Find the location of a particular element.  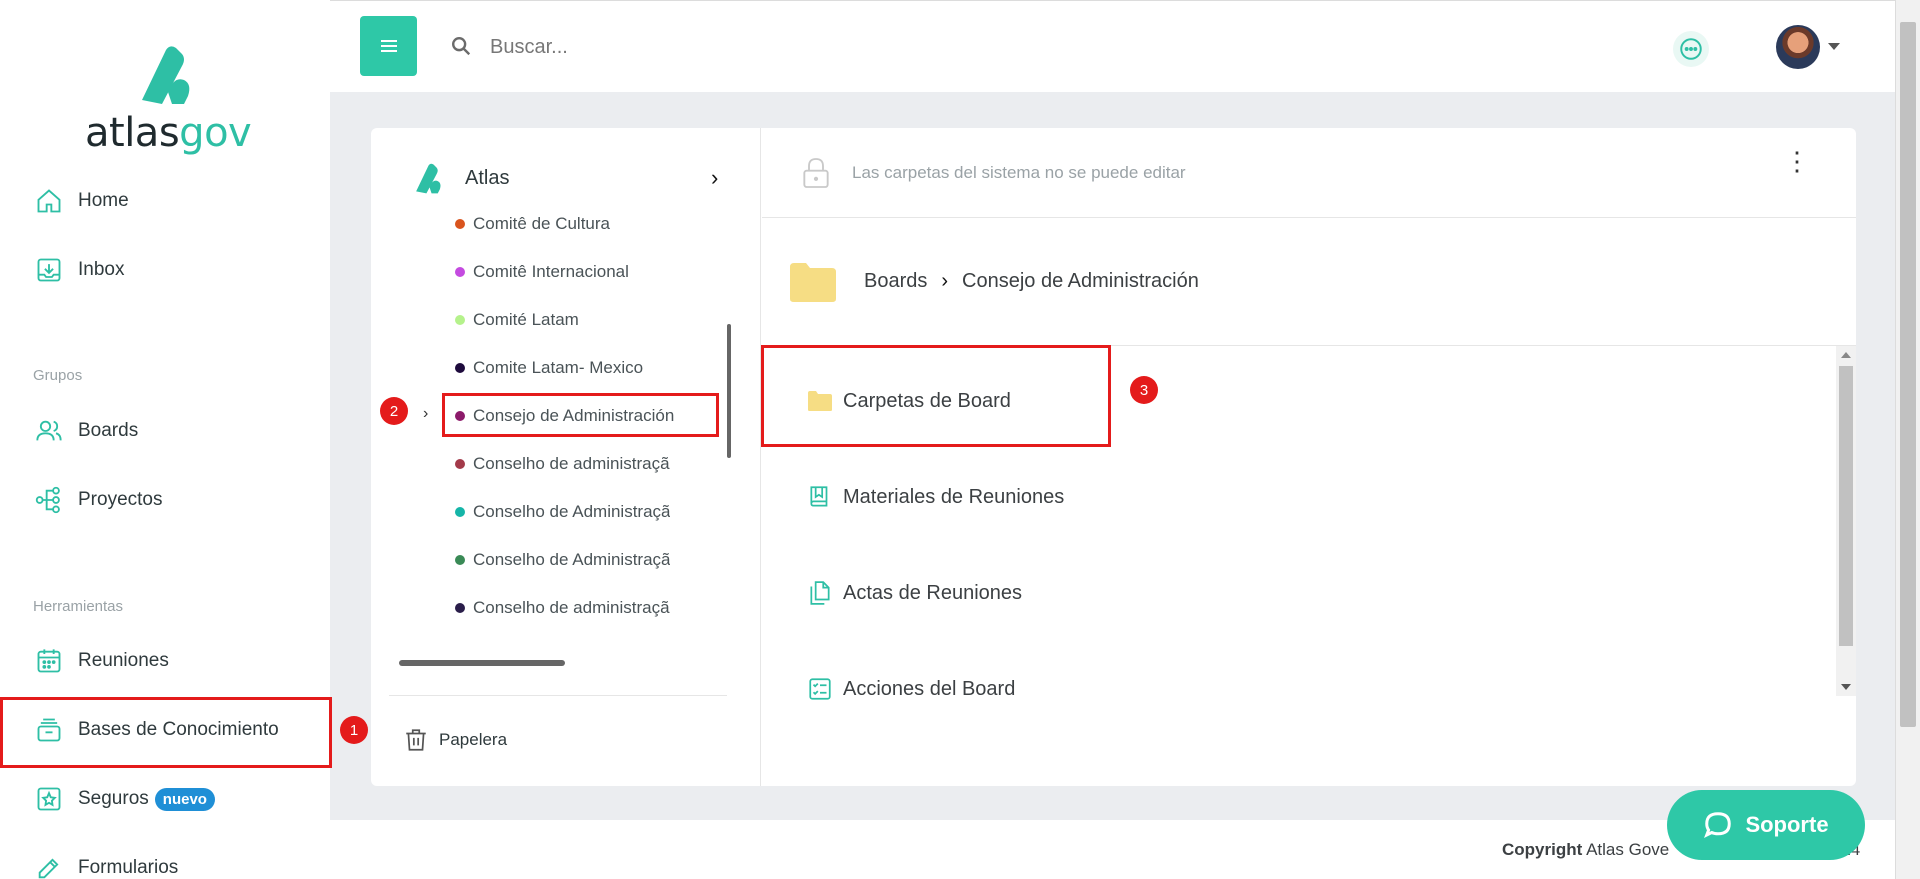

tree-item-label: Comitê Internacional is located at coordinates (551, 271).